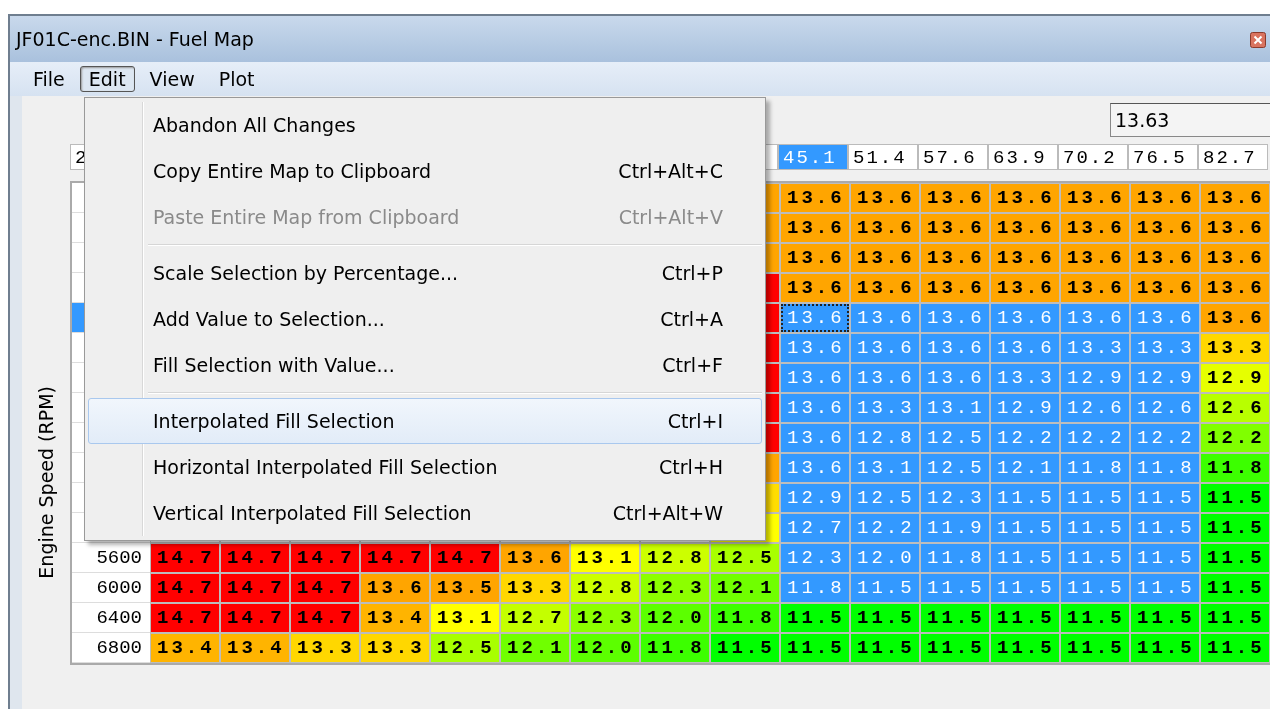 Image resolution: width=1270 pixels, height=709 pixels. Describe the element at coordinates (236, 79) in the screenshot. I see `menu-item: Plot` at that location.